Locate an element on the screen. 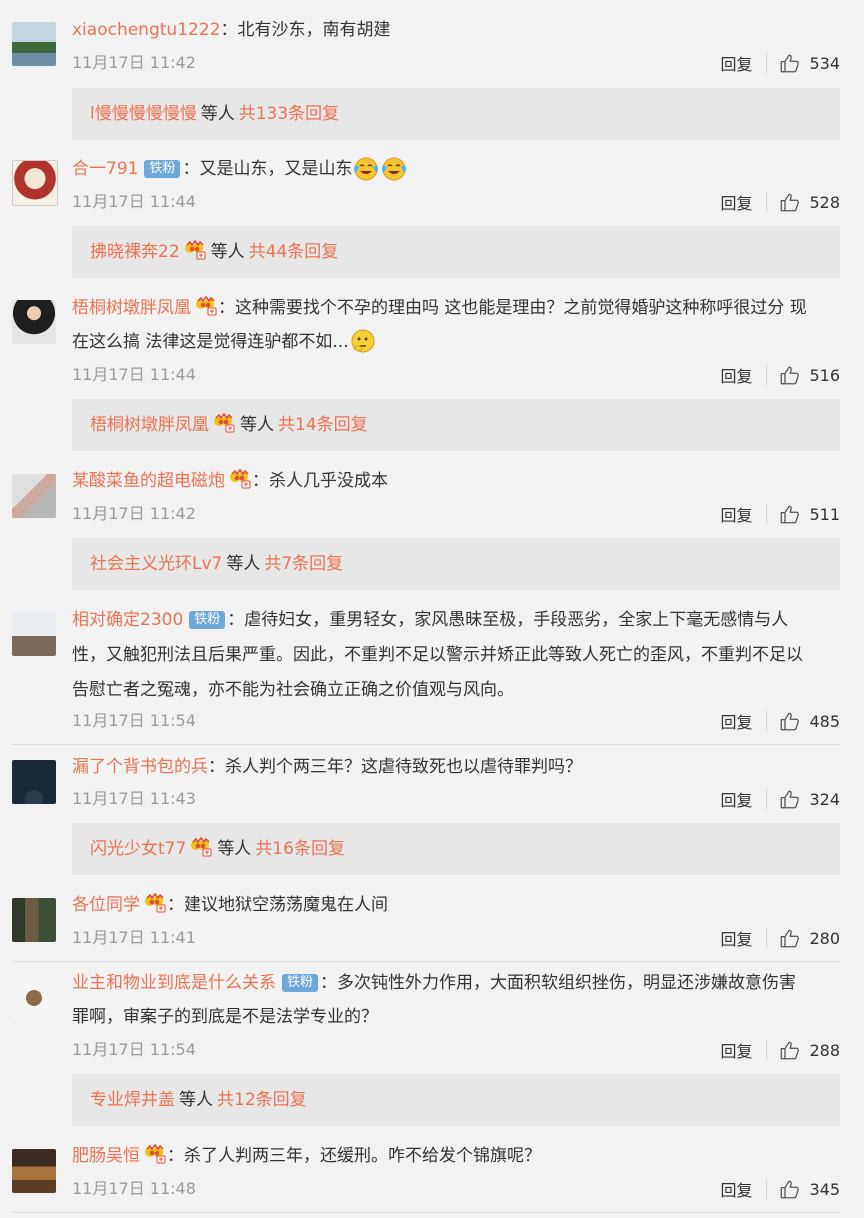 The image size is (864, 1218). reply-username: 闪光少女t77 is located at coordinates (138, 849).